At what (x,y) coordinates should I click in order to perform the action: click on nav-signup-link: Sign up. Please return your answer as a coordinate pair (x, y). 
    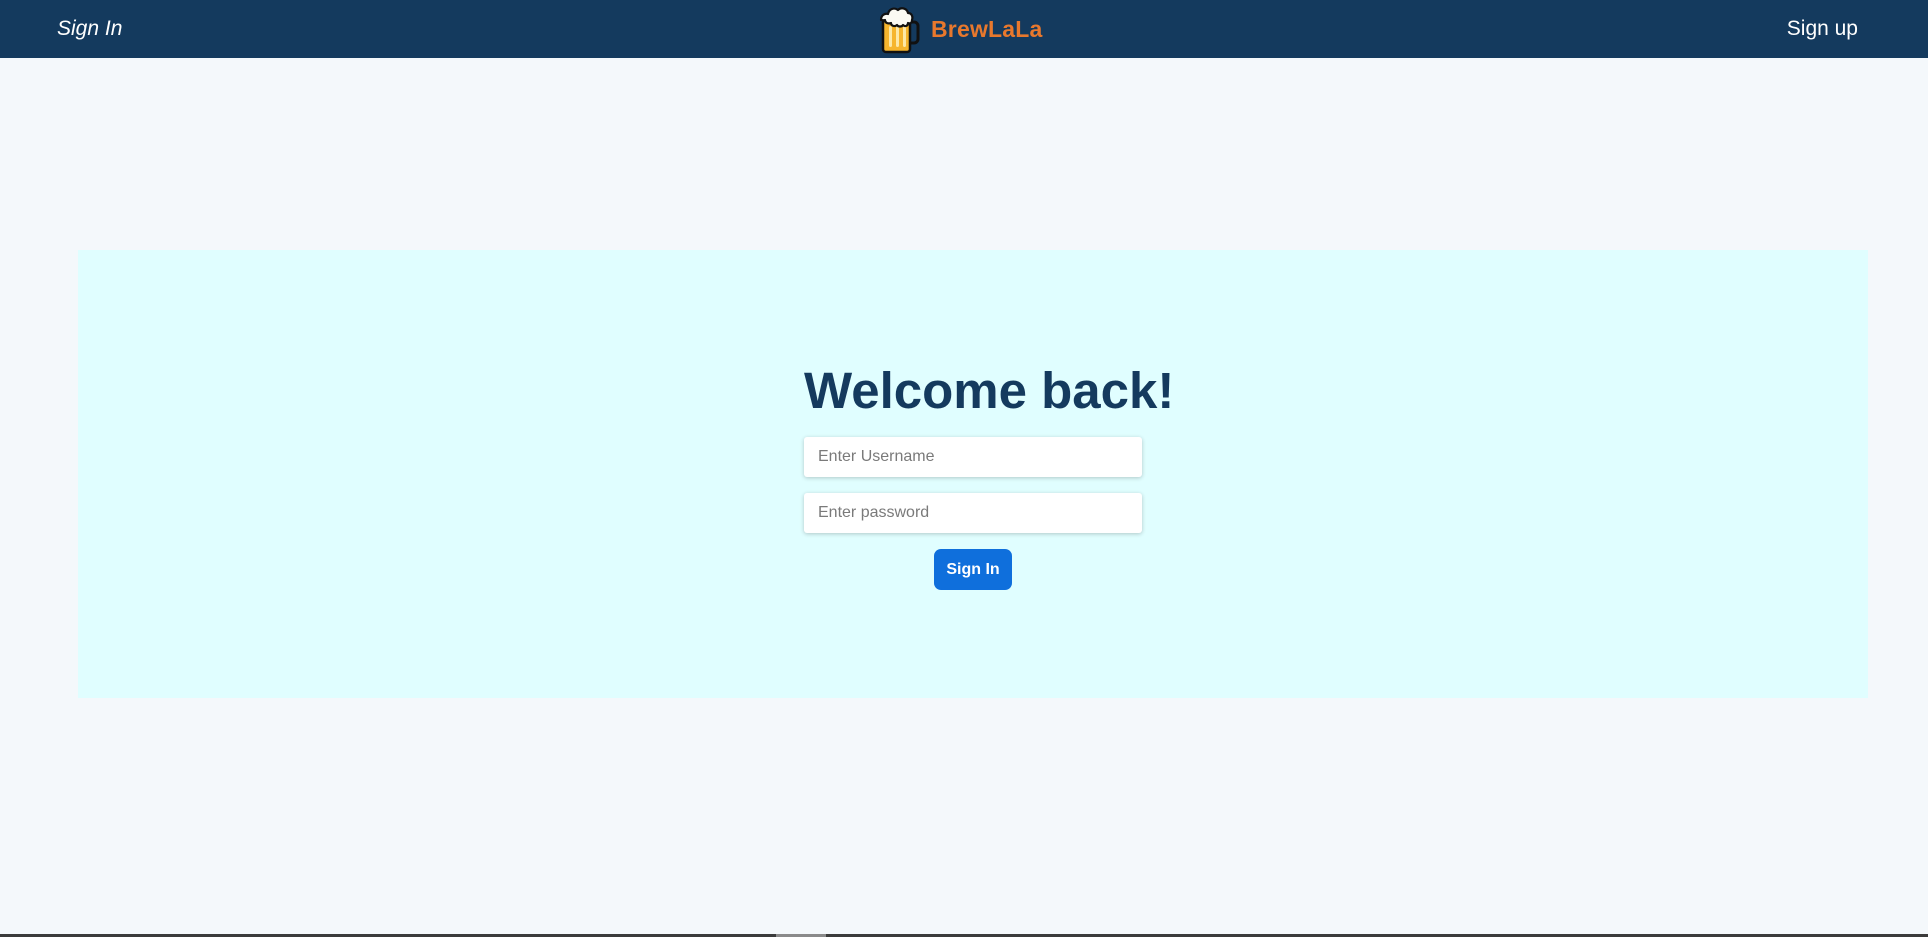
    Looking at the image, I should click on (1822, 29).